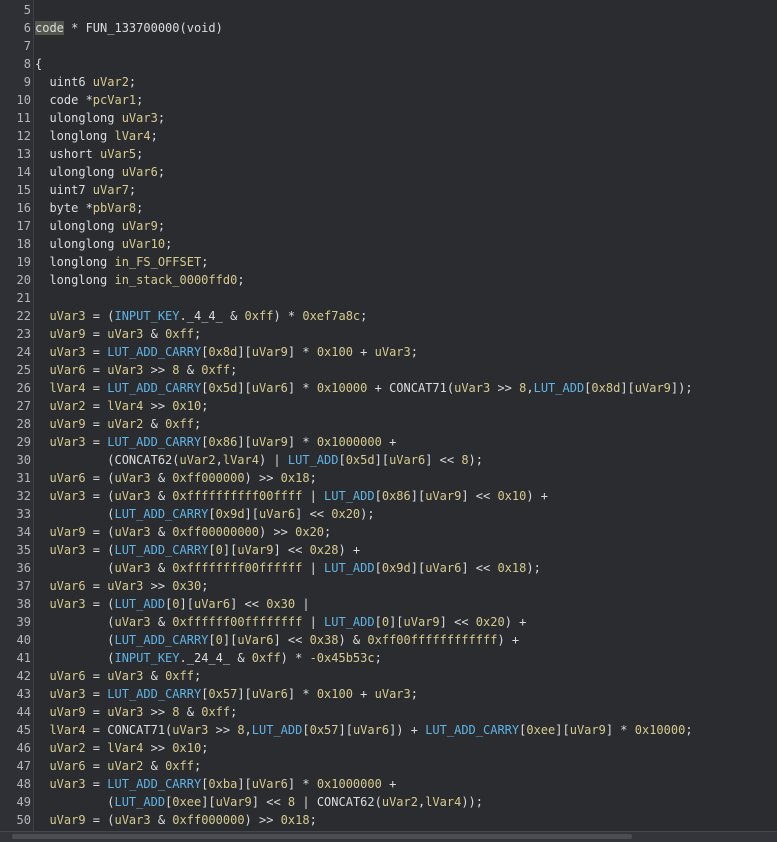 The image size is (777, 842). Describe the element at coordinates (143, 244) in the screenshot. I see `variable-token: uVar10` at that location.